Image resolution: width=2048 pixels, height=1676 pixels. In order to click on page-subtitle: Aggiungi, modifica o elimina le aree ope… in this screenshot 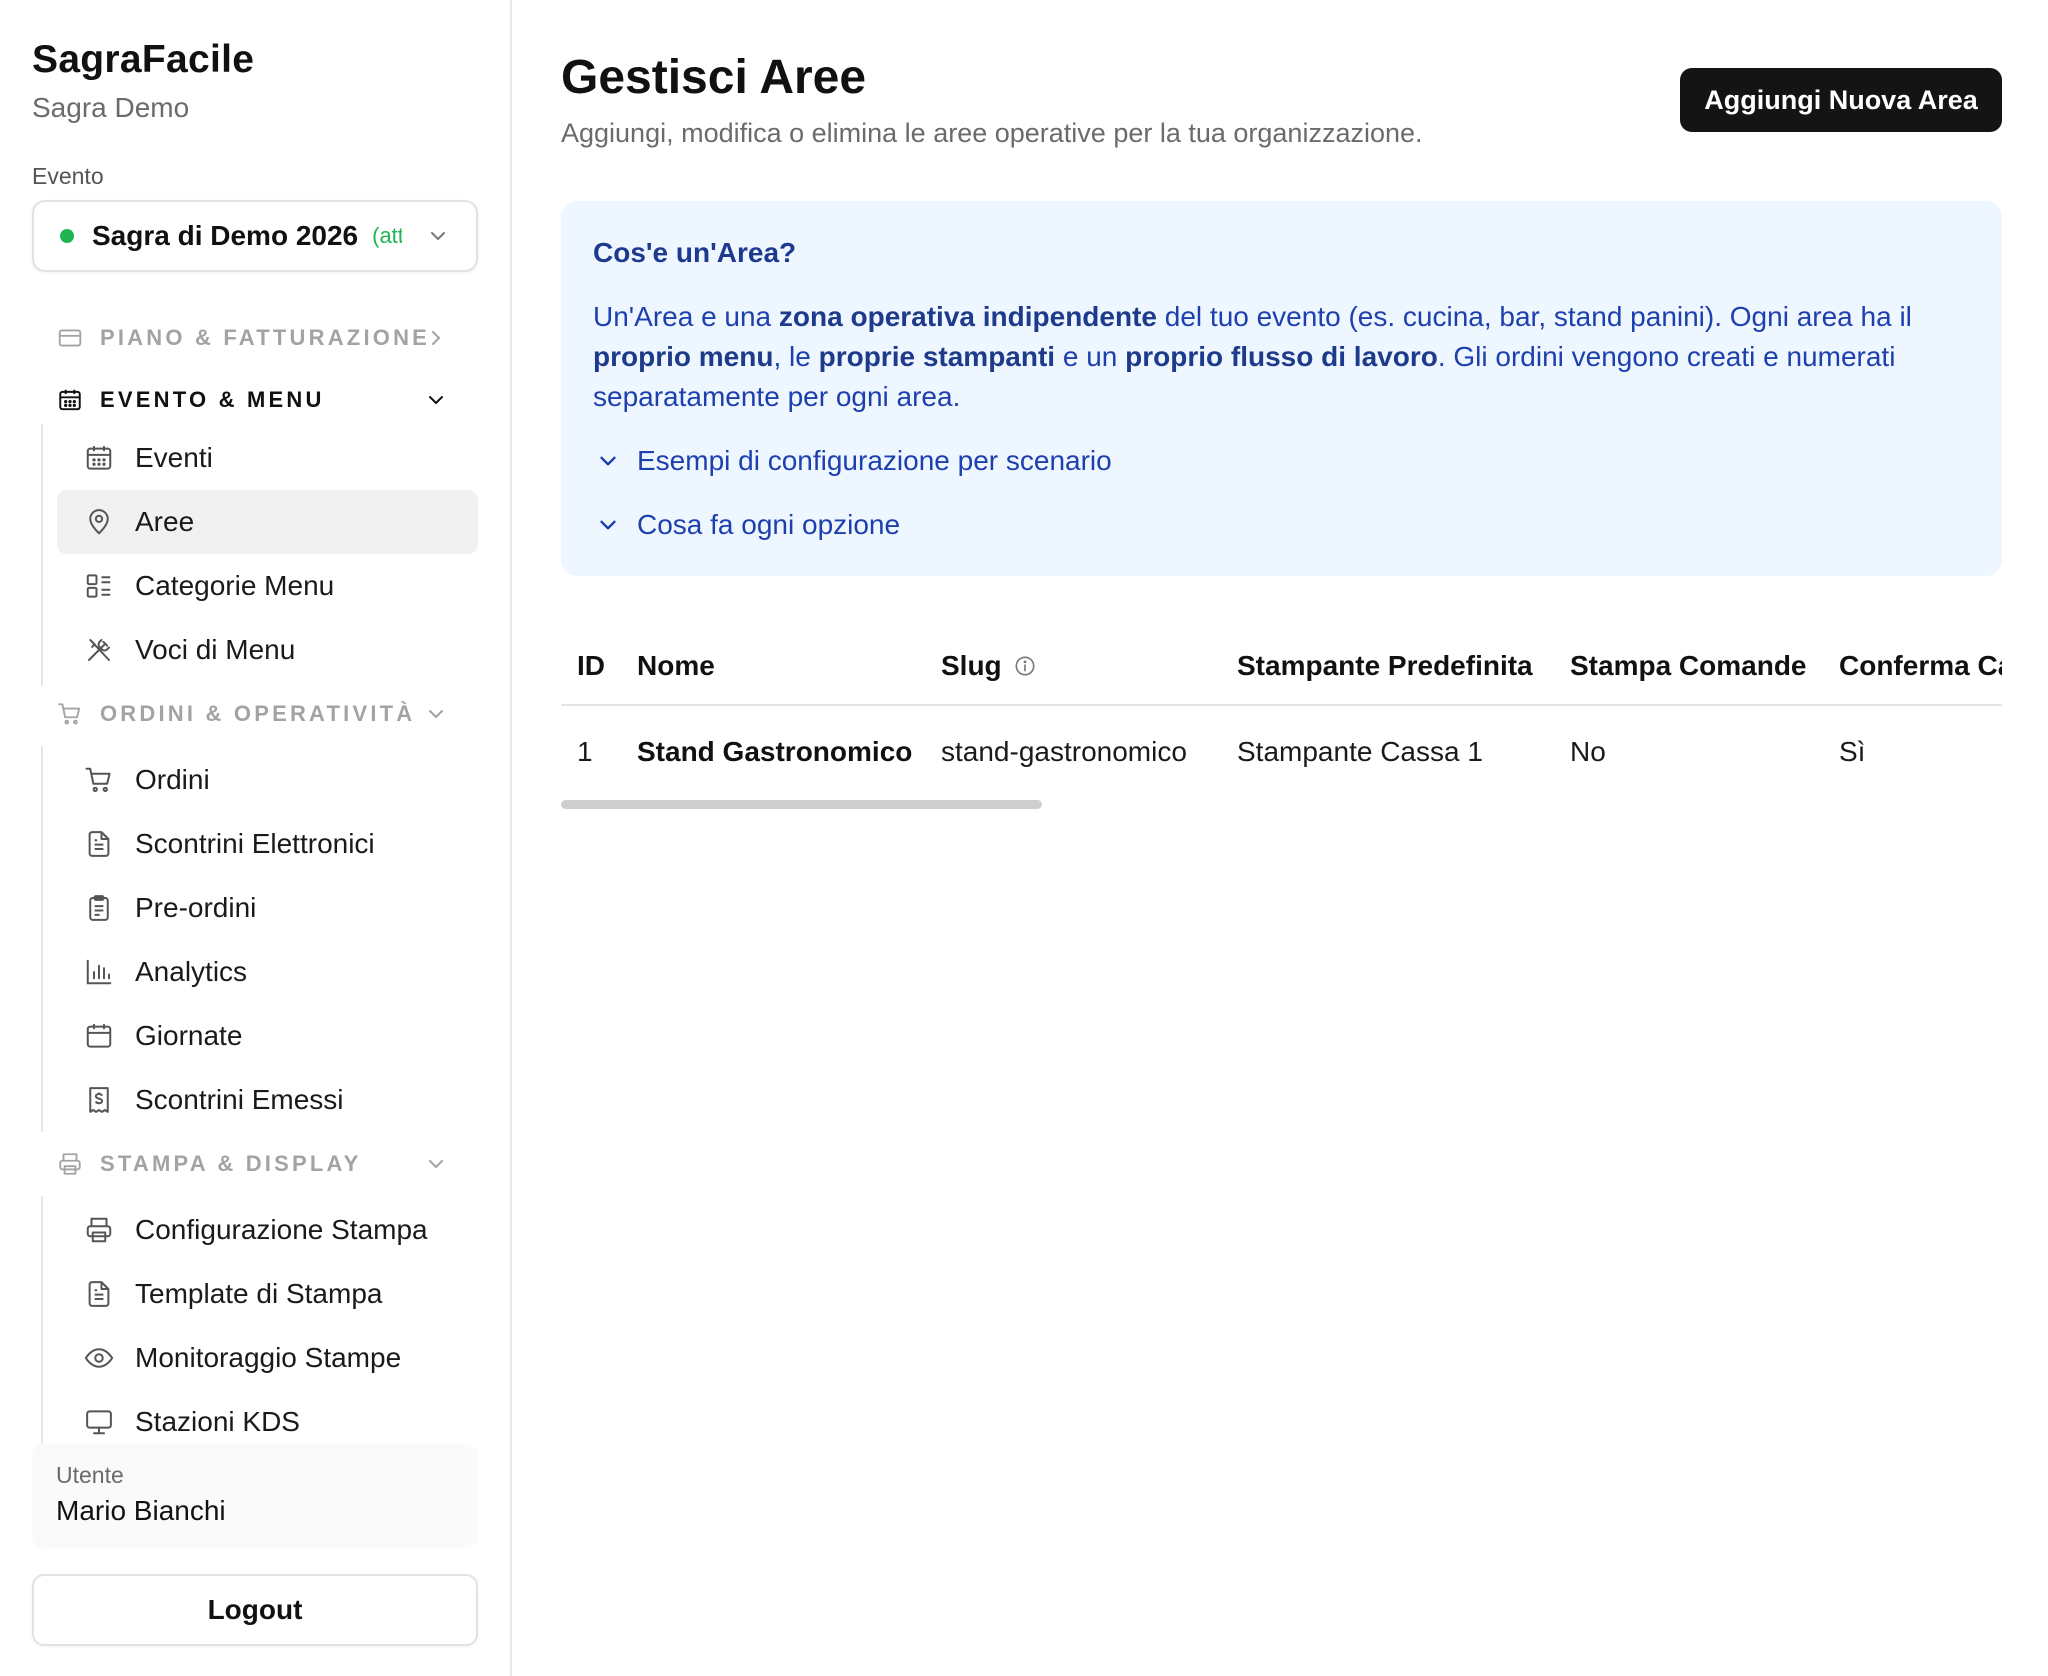, I will do `click(992, 133)`.